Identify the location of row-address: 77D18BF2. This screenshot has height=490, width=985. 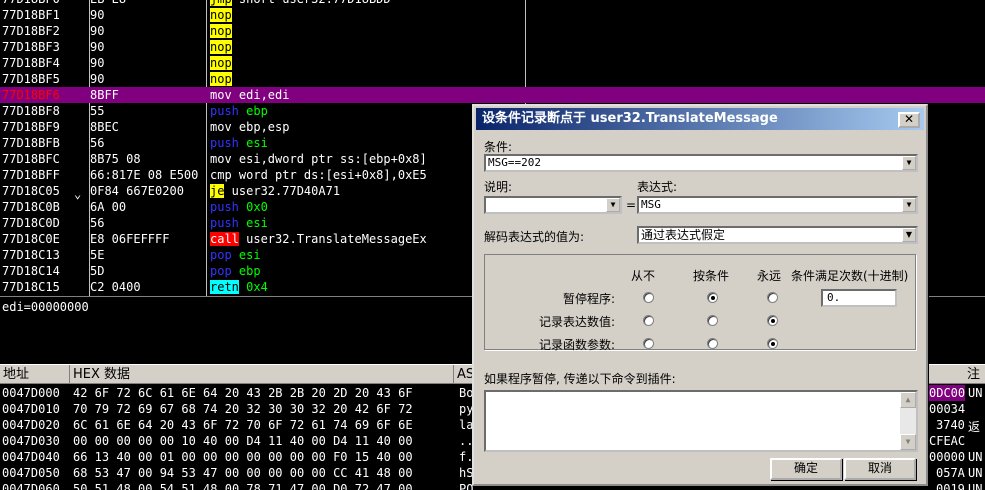
(31, 31).